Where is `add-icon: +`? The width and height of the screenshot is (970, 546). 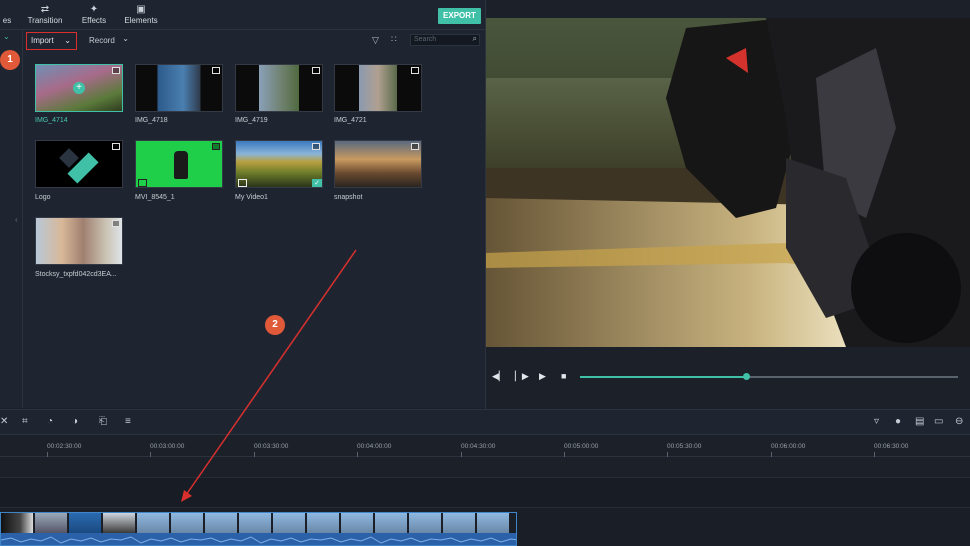
add-icon: + is located at coordinates (79, 88).